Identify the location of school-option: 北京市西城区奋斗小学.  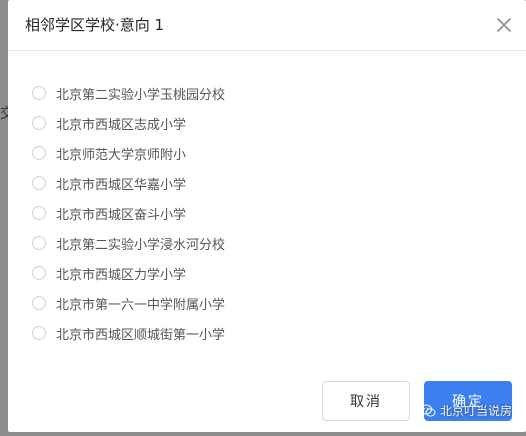
(128, 213).